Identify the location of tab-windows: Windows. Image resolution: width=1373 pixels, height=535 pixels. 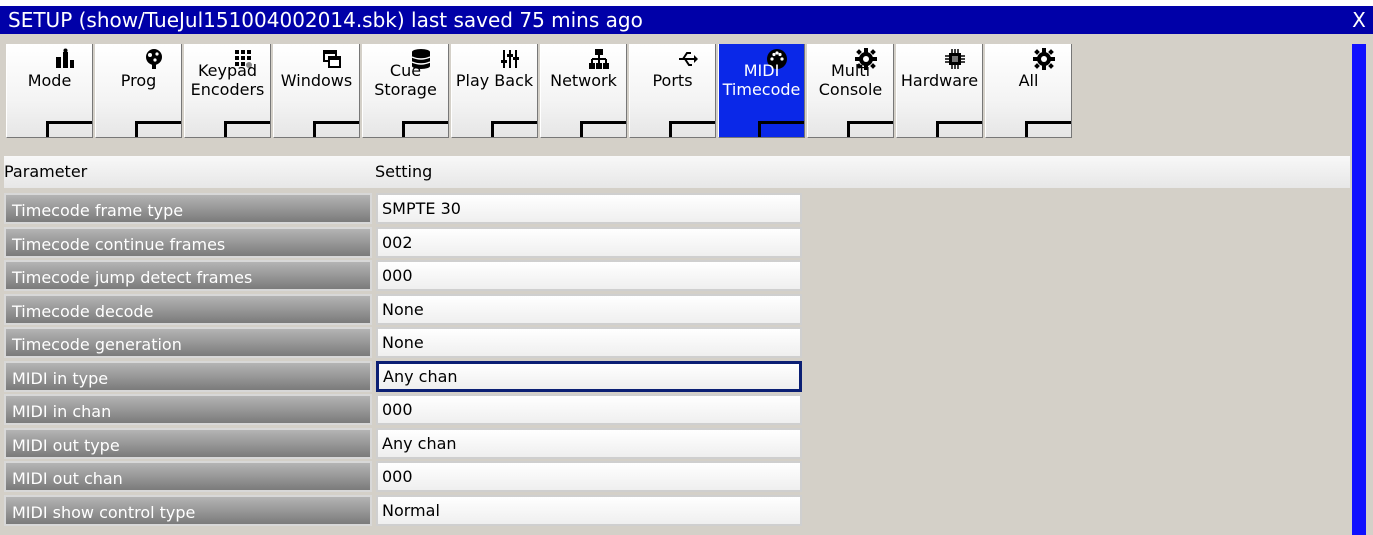
(316, 91).